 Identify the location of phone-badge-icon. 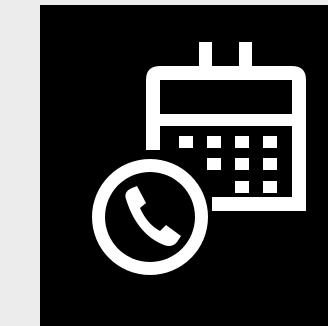
(150, 217).